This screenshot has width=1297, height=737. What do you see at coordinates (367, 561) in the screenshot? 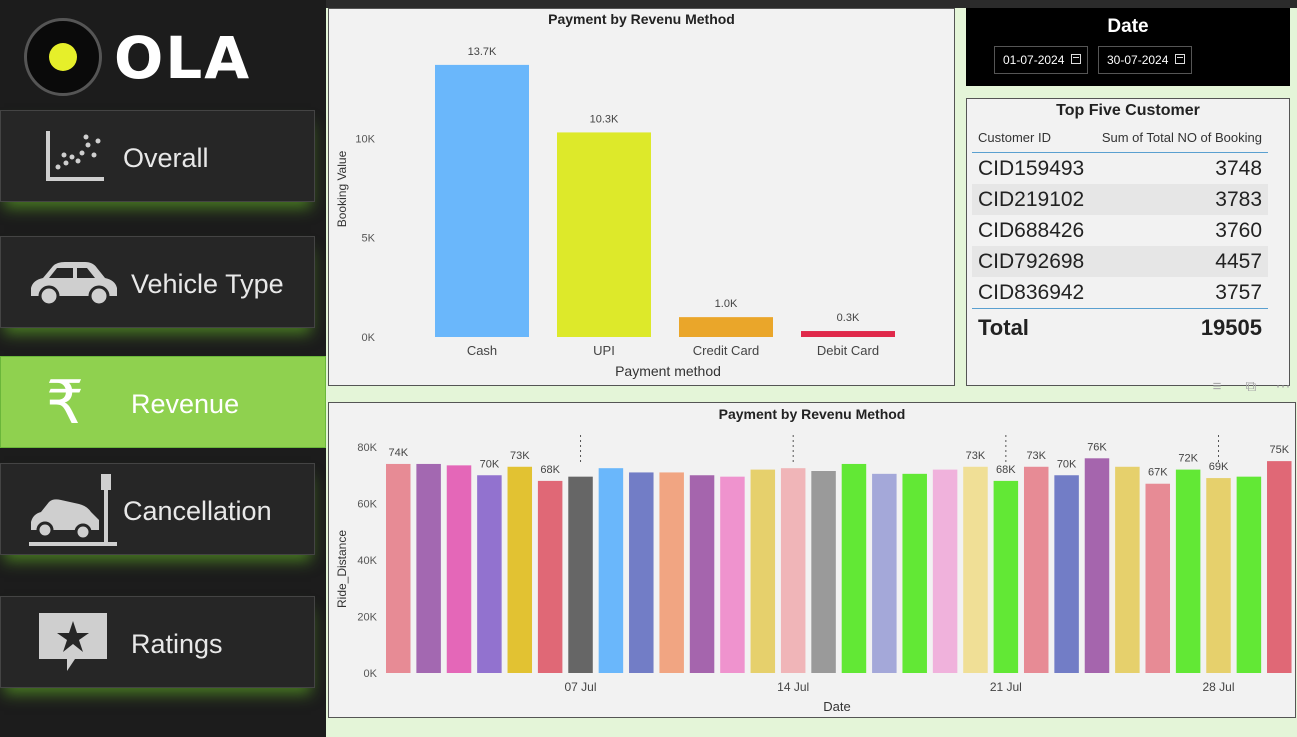
I see `y-tick-label: 40K` at bounding box center [367, 561].